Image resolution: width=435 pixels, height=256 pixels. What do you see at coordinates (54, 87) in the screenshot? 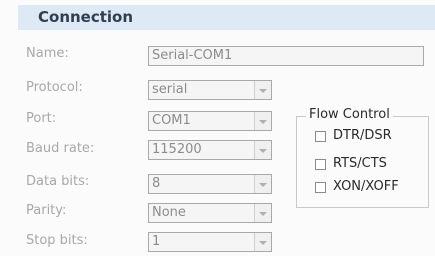
I see `protocol-label: Protocol:` at bounding box center [54, 87].